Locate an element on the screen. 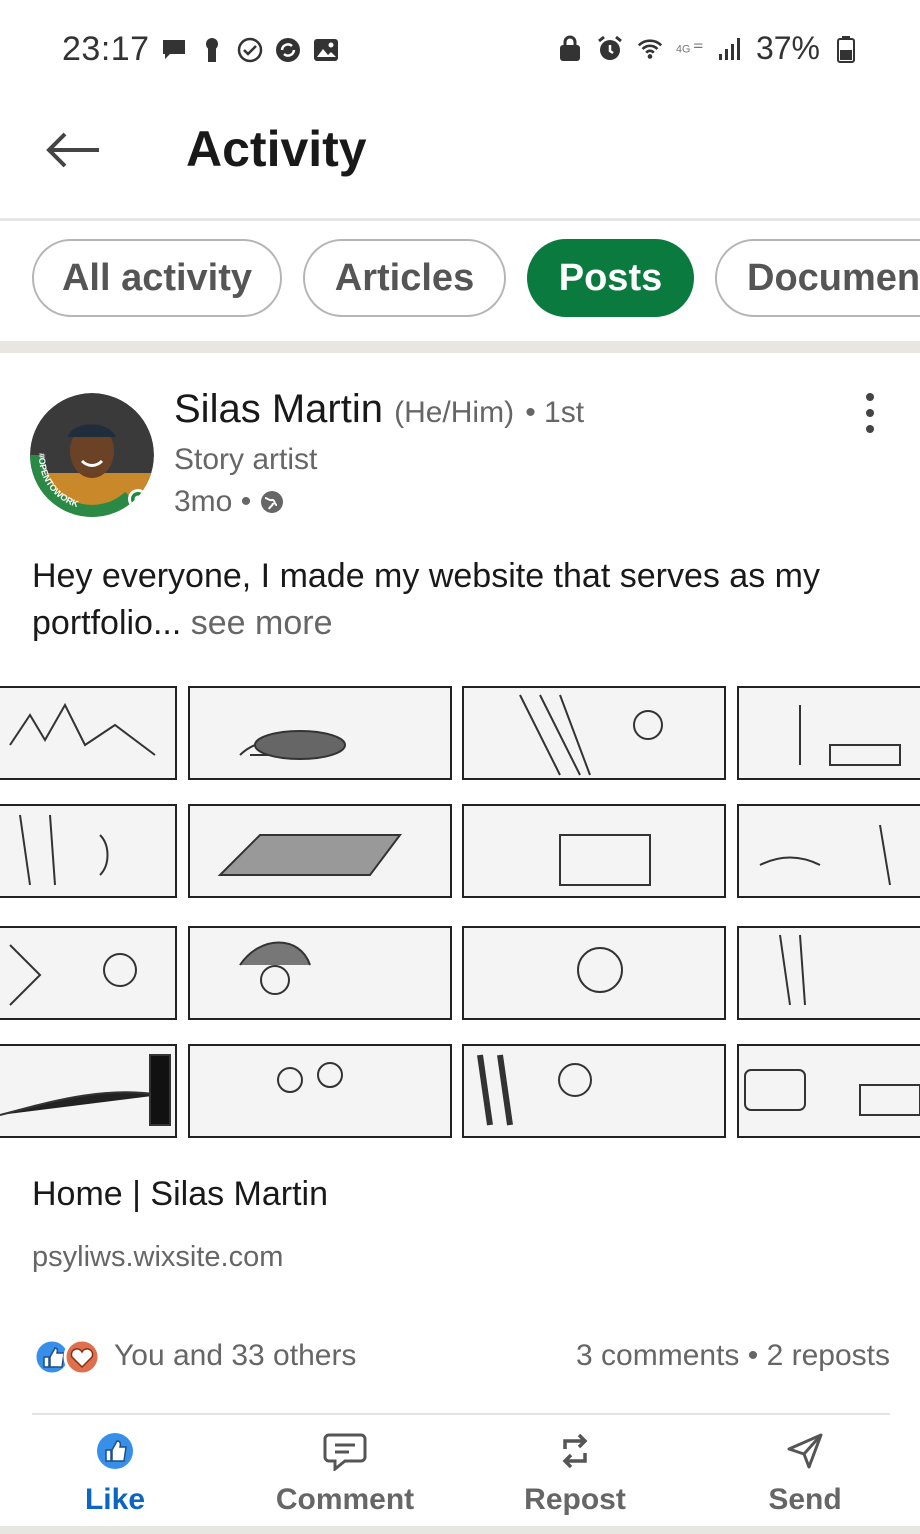 The height and width of the screenshot is (1534, 920). author-avatar: #OPENTOWORK is located at coordinates (92, 455).